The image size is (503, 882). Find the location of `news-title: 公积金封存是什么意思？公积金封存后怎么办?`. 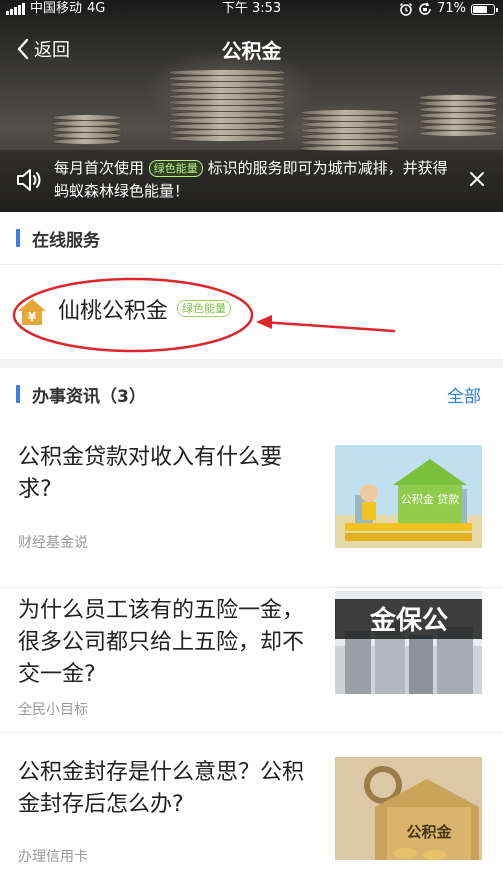

news-title: 公积金封存是什么意思？公积金封存后怎么办? is located at coordinates (161, 788).